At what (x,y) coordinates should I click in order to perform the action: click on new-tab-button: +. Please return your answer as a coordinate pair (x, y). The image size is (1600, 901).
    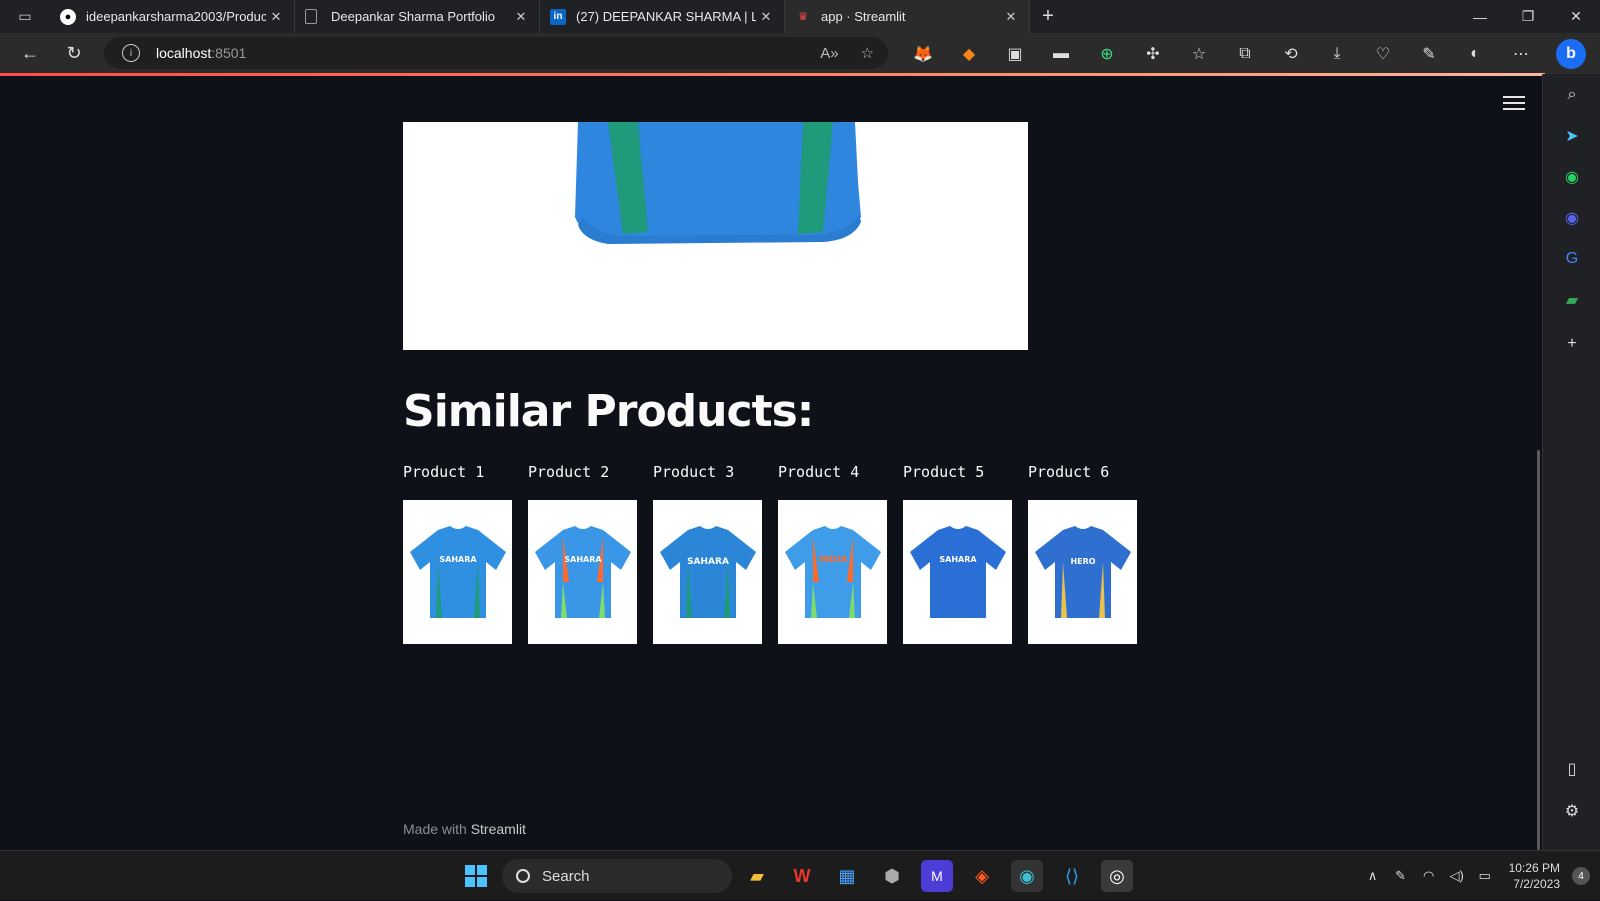
    Looking at the image, I should click on (1048, 16).